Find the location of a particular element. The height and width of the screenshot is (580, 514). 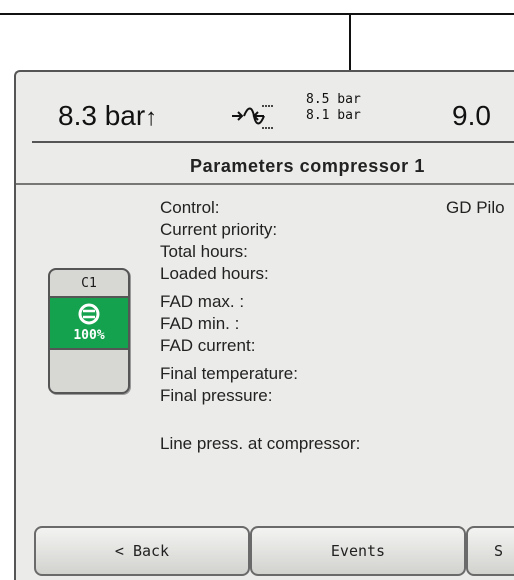

param-loaded-hours: Loaded hours: is located at coordinates (214, 273).